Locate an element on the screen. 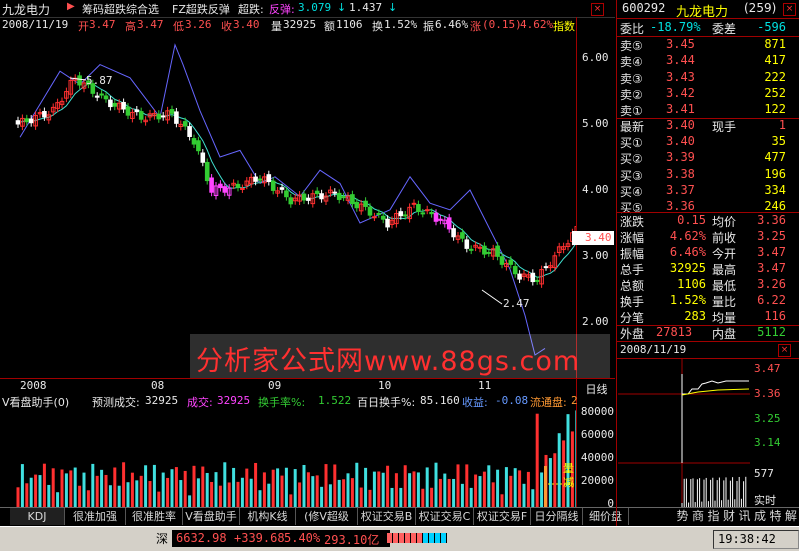  tab-0: KDJ is located at coordinates (37, 516).